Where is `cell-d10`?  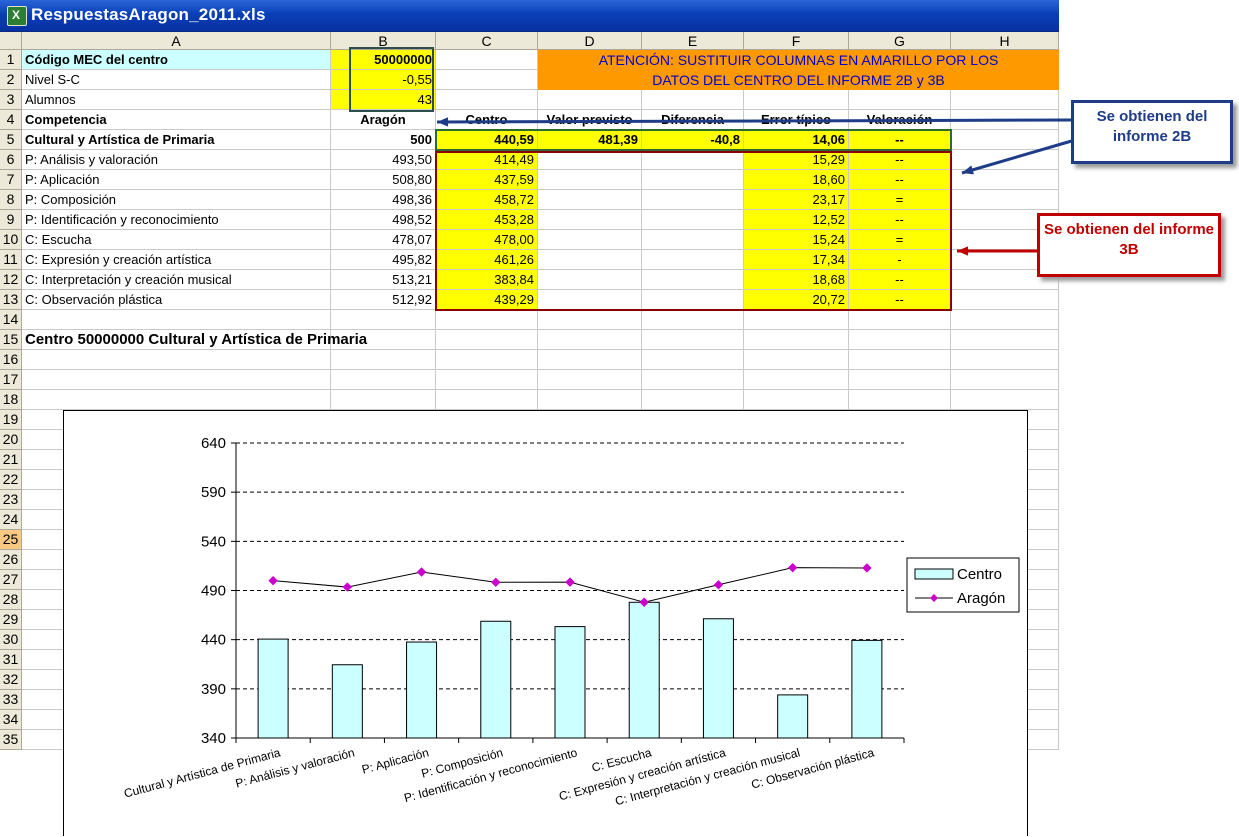 cell-d10 is located at coordinates (590, 240).